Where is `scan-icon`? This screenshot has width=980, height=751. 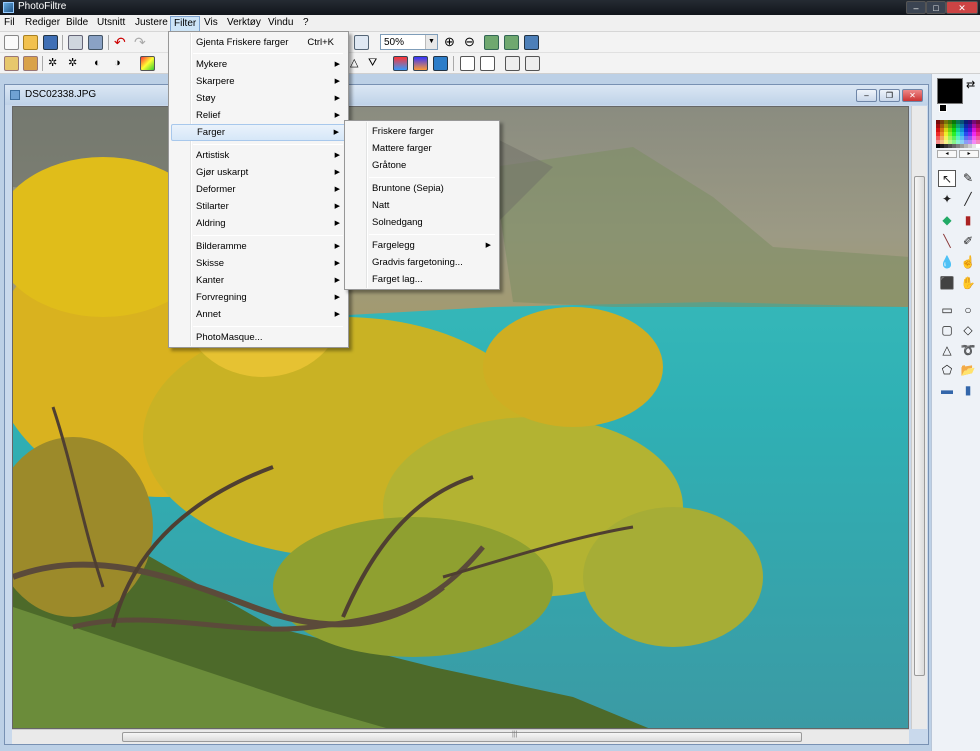
scan-icon is located at coordinates (95, 42).